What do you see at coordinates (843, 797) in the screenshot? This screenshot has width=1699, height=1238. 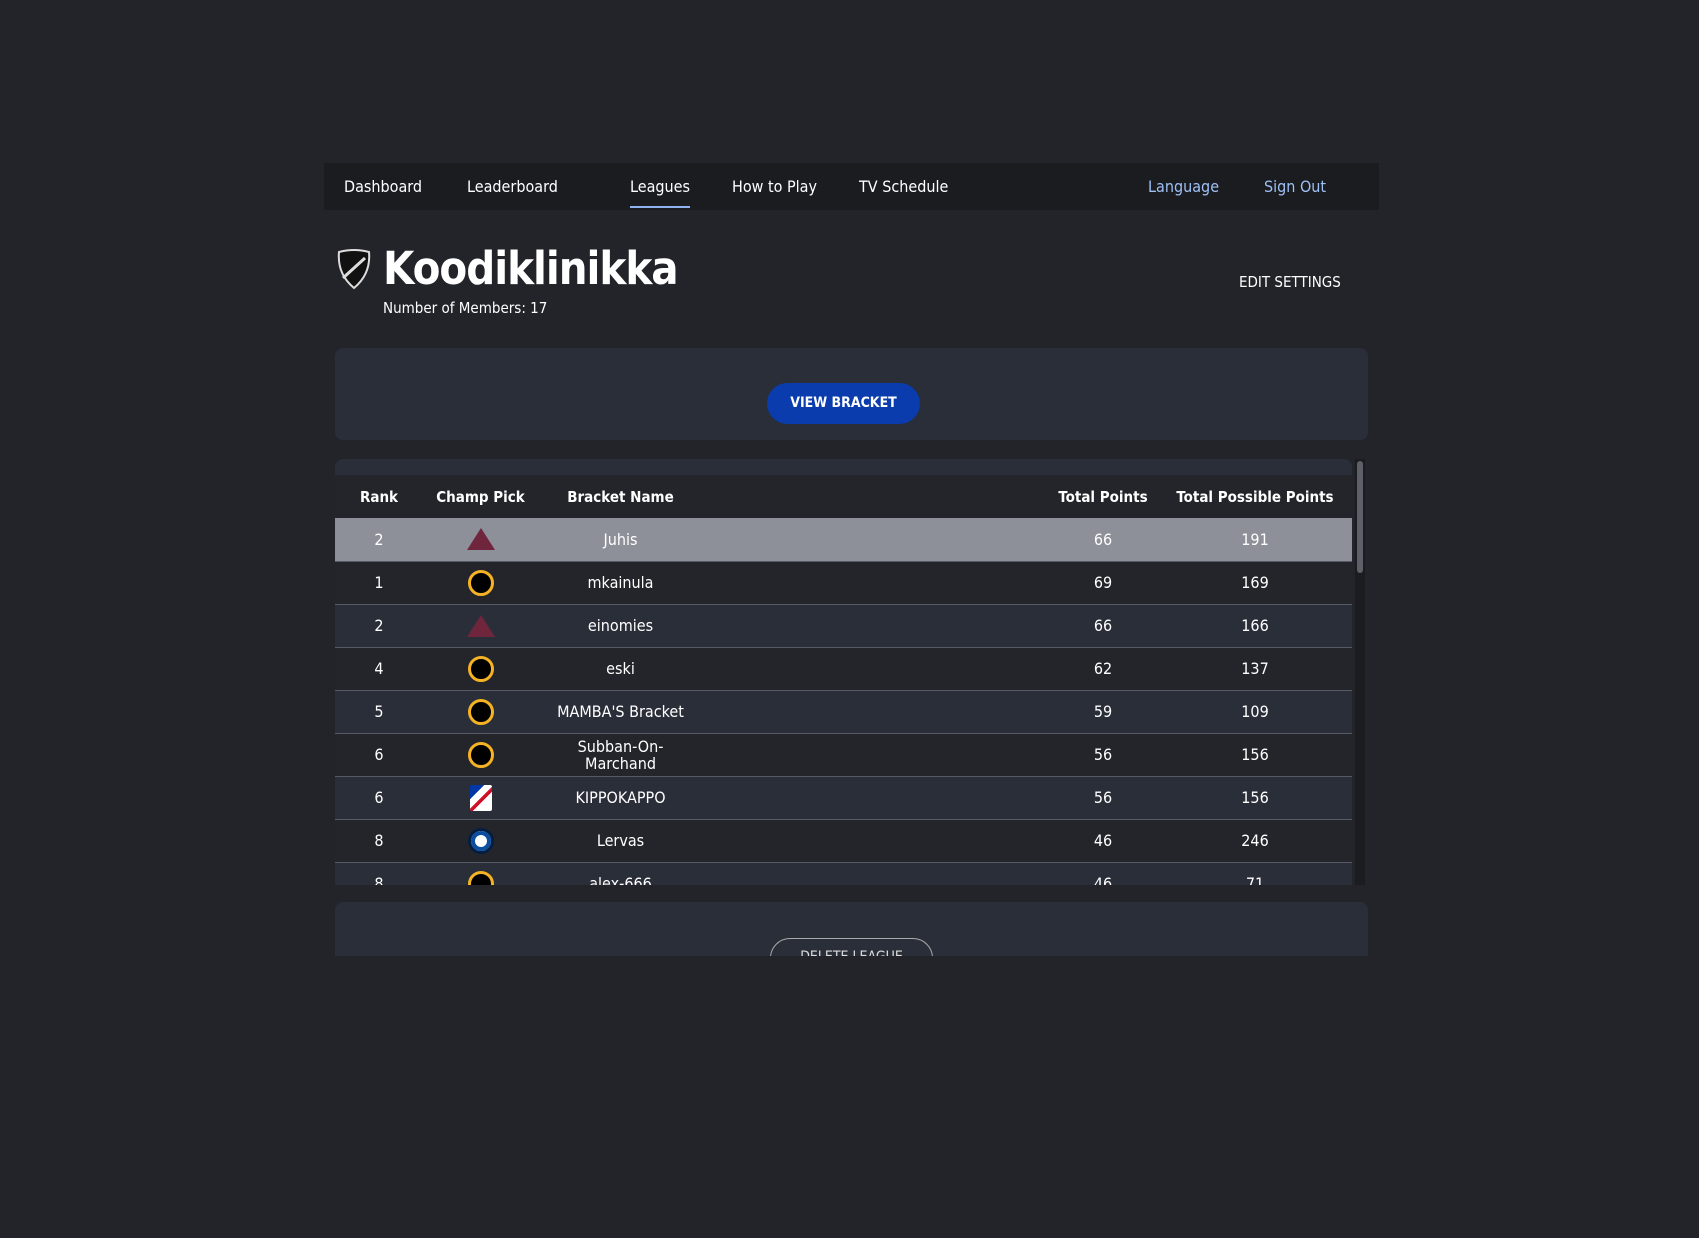 I see `table-row: 6 KIPPOKAPPO 56 156` at bounding box center [843, 797].